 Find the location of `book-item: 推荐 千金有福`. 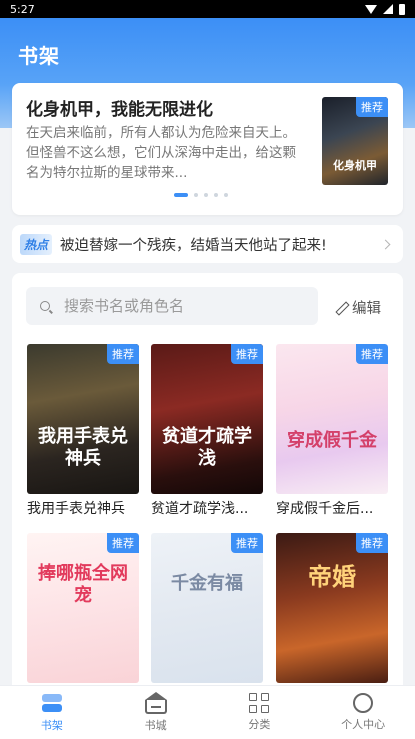

book-item: 推荐 千金有福 is located at coordinates (207, 608).